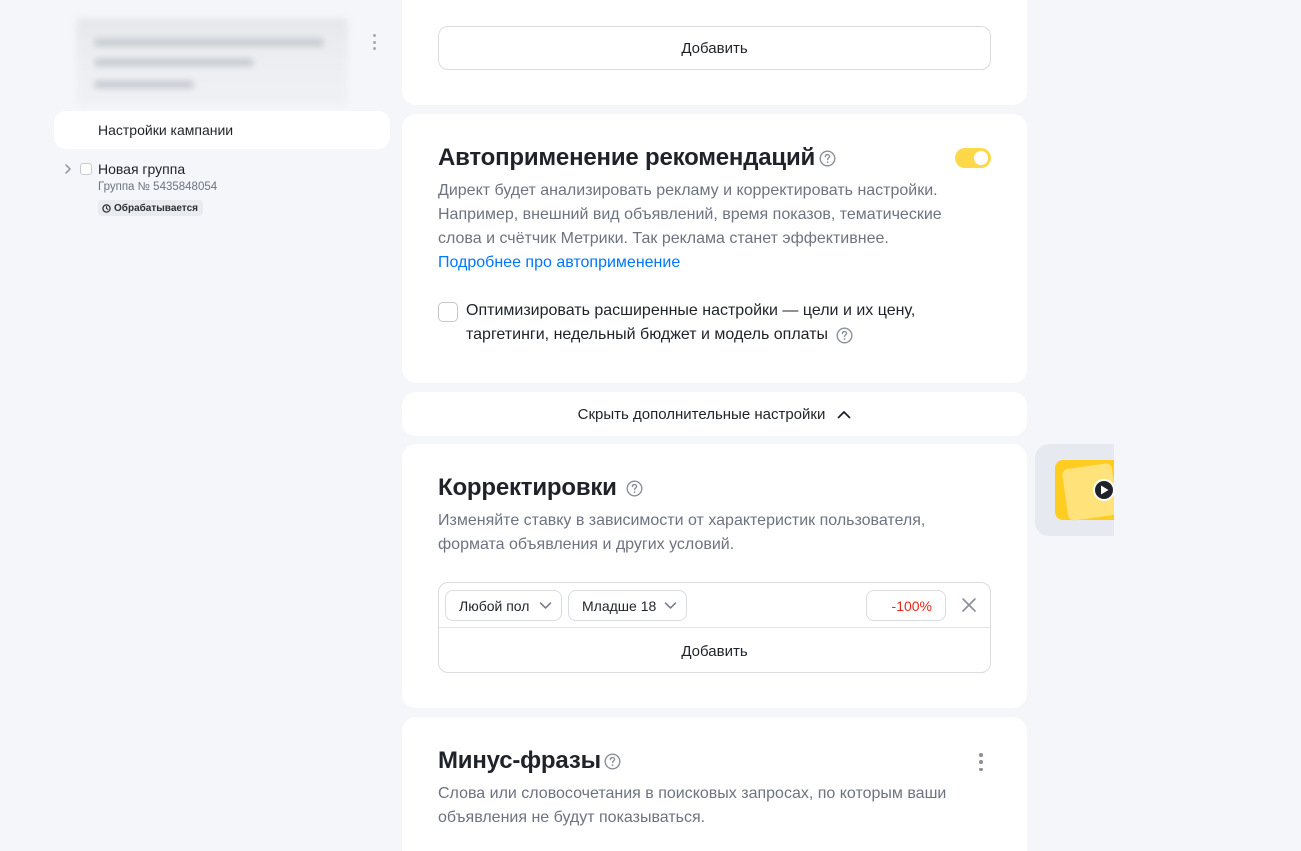  I want to click on autoapply-title: Автоприменение рекомендаций, so click(627, 157).